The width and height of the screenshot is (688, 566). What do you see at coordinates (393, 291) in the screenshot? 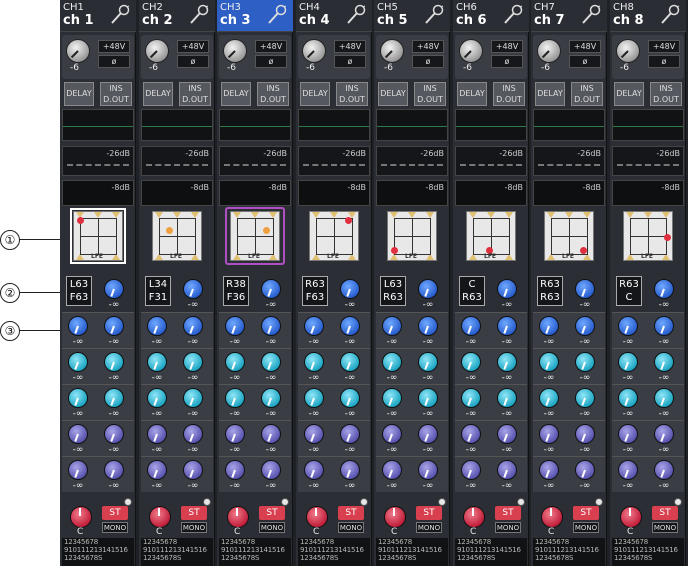
I see `pan-position-readout: L63 R63` at bounding box center [393, 291].